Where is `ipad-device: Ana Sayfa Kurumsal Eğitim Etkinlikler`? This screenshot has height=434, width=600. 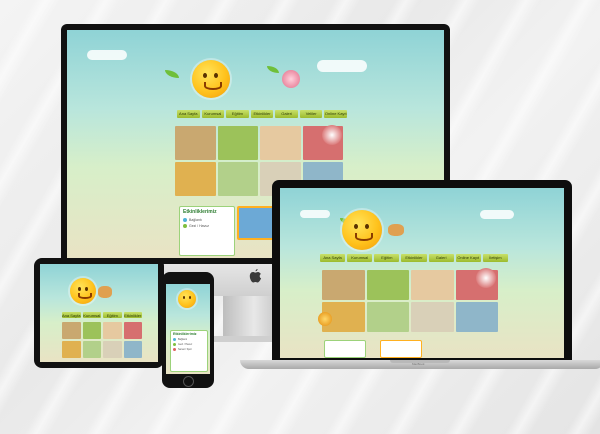
ipad-device: Ana Sayfa Kurumsal Eğitim Etkinlikler is located at coordinates (99, 313).